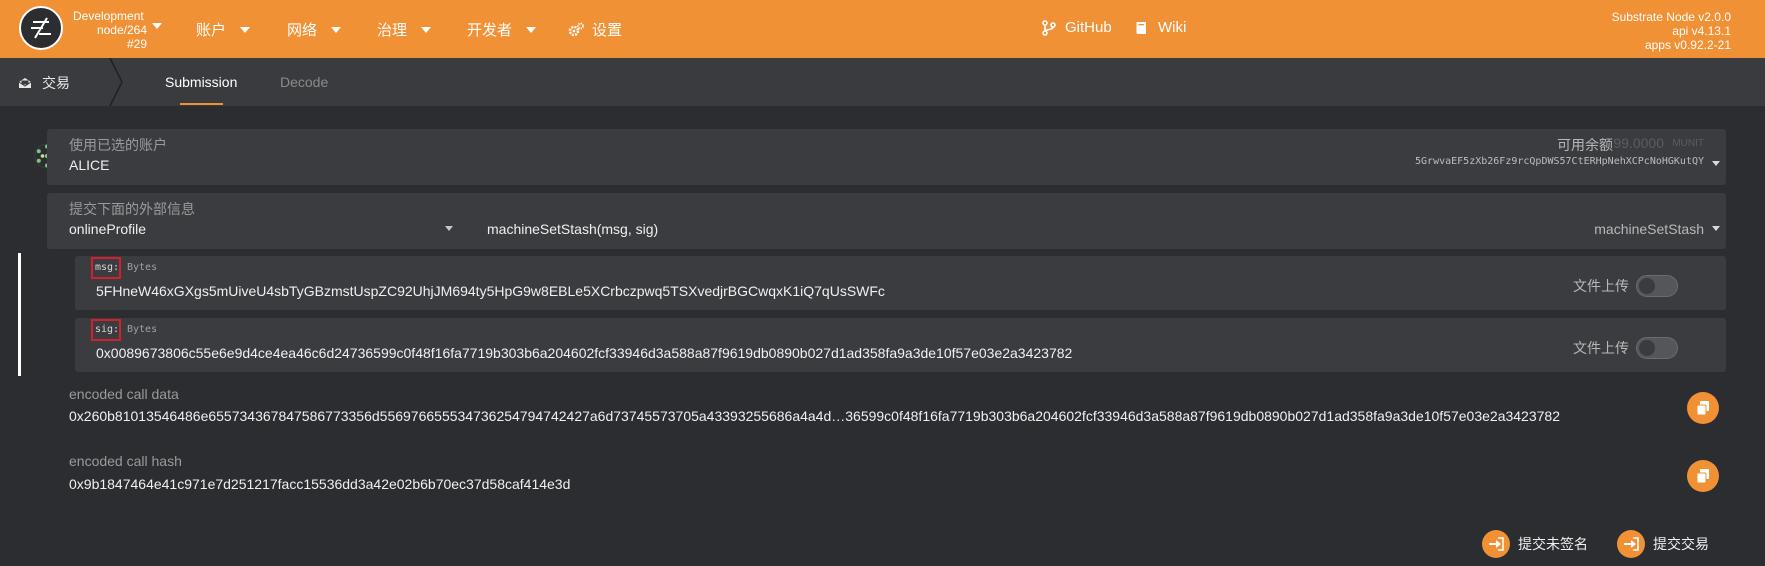 The image size is (1765, 566). Describe the element at coordinates (1688, 143) in the screenshot. I see `balance-unit: MUNIT` at that location.